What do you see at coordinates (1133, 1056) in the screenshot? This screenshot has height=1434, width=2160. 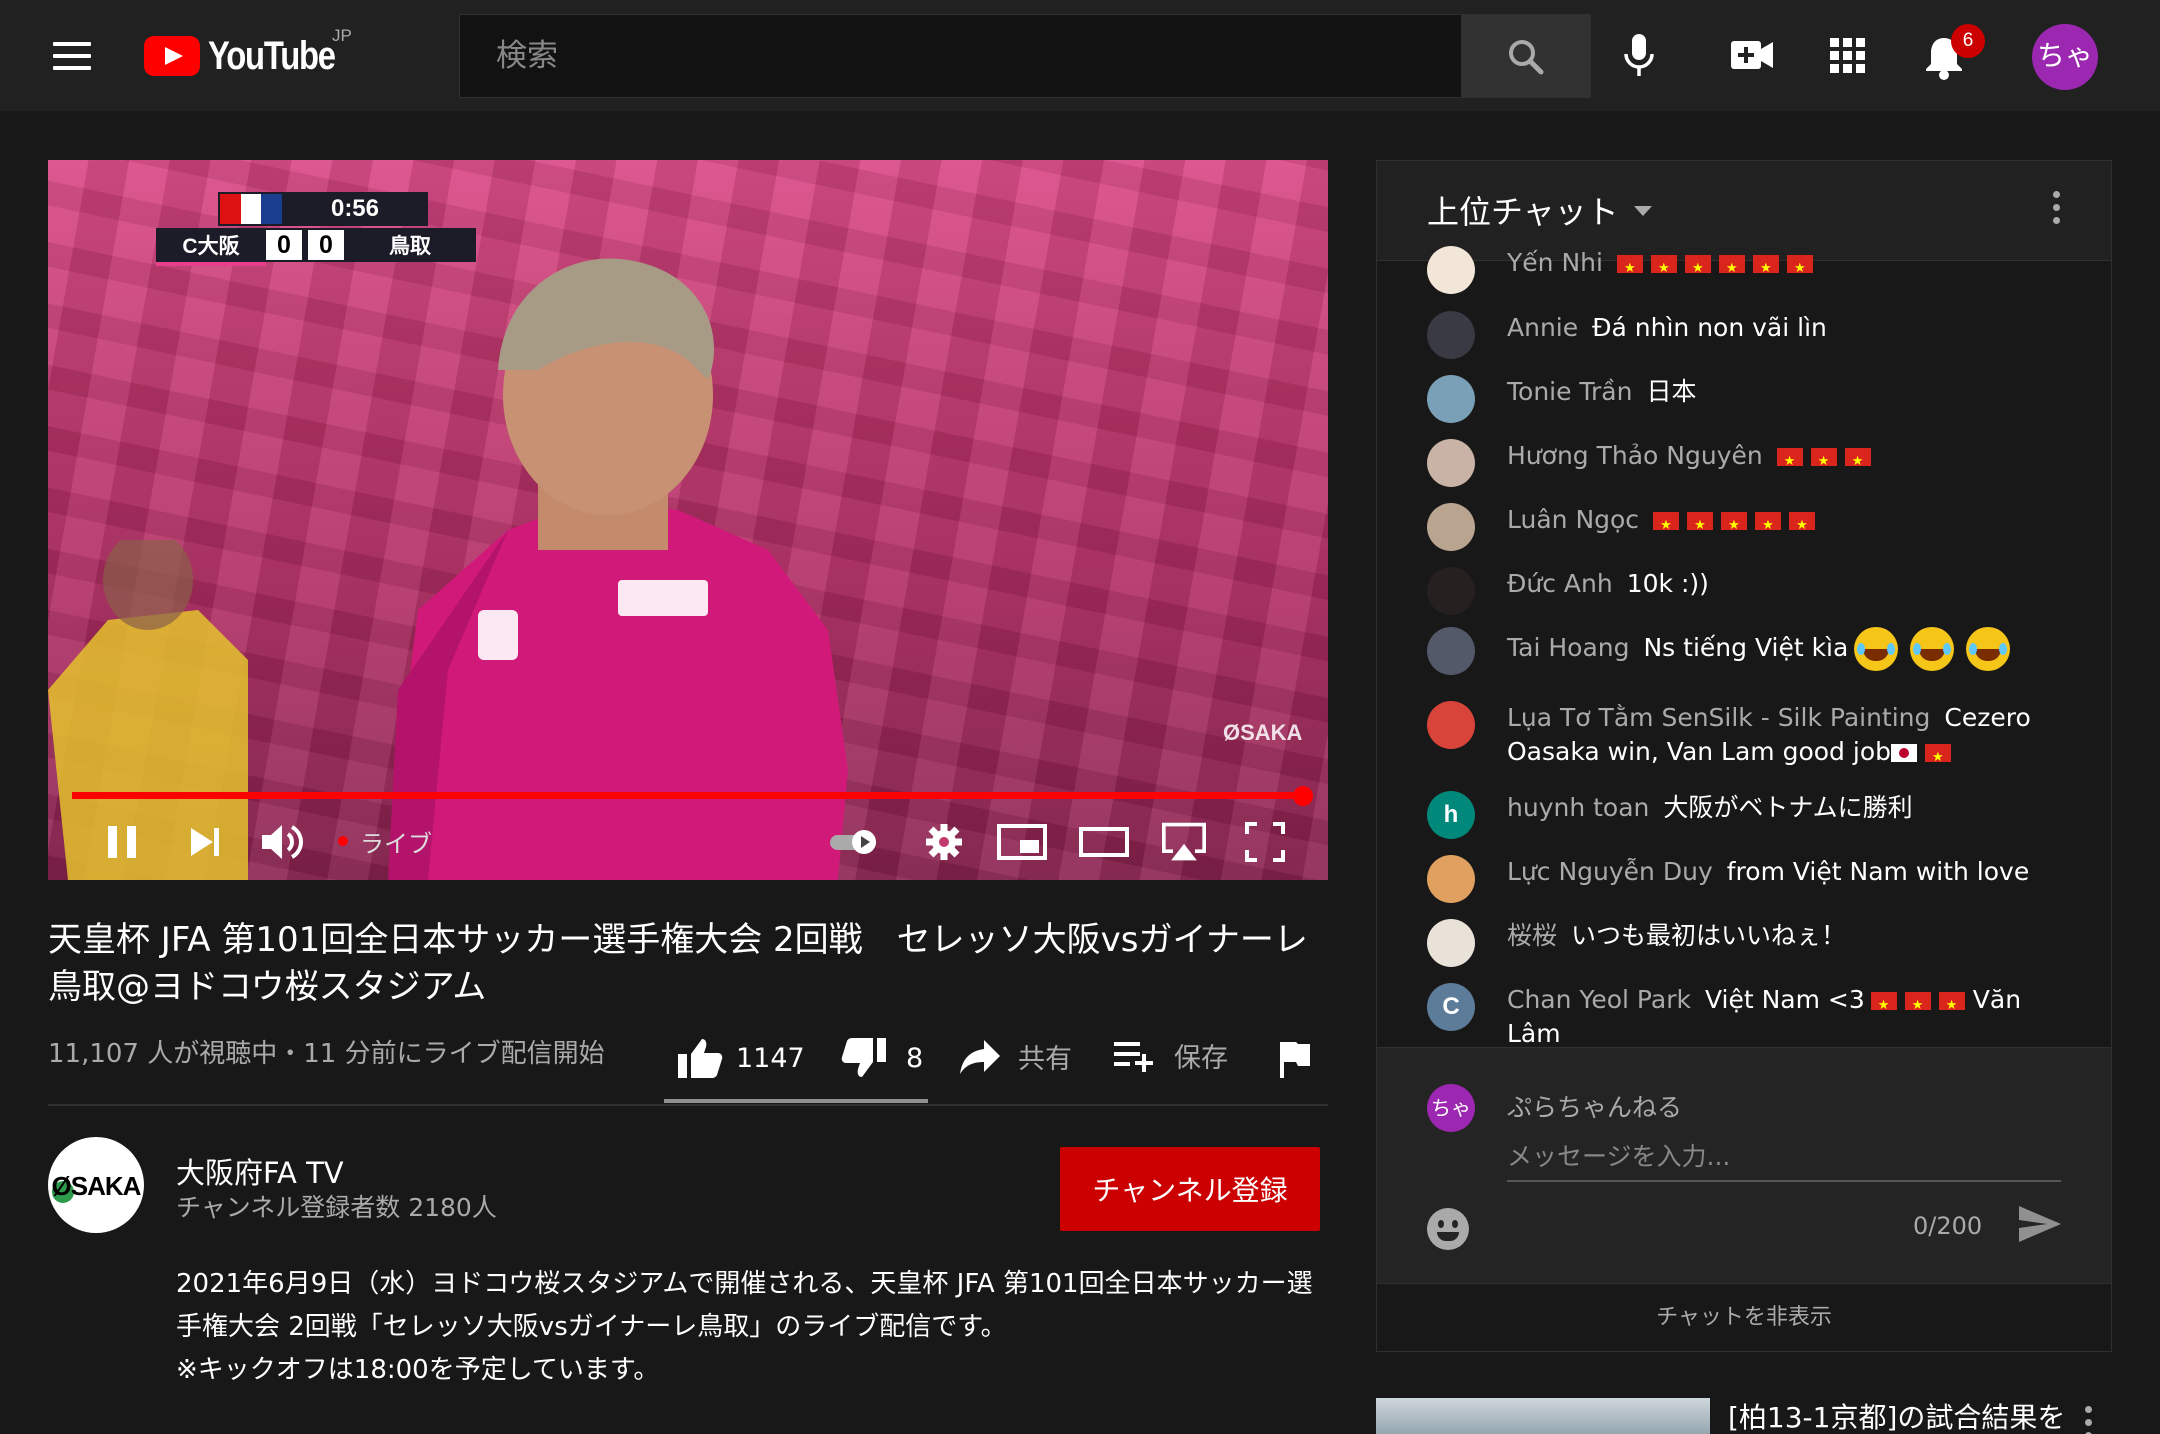 I see `playlist-add-icon` at bounding box center [1133, 1056].